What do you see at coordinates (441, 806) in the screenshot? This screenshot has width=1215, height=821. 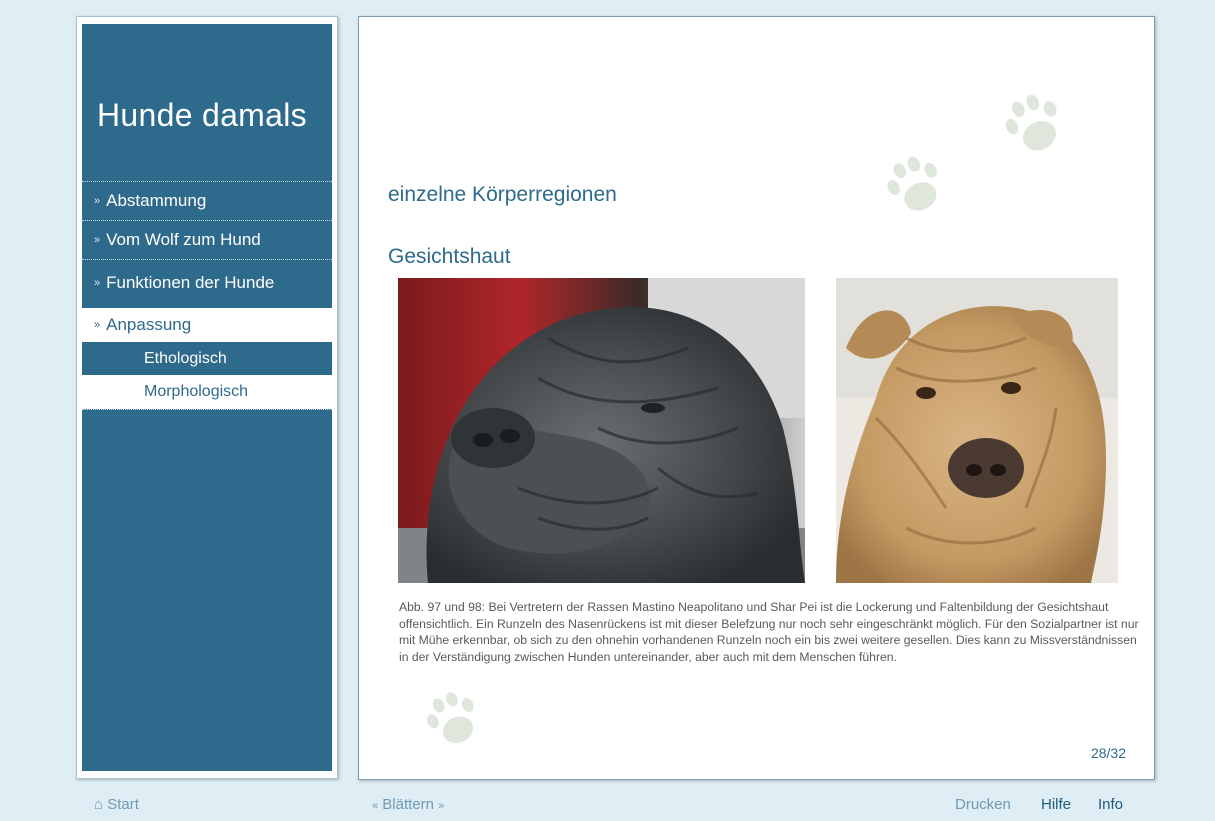 I see `next-icon: »` at bounding box center [441, 806].